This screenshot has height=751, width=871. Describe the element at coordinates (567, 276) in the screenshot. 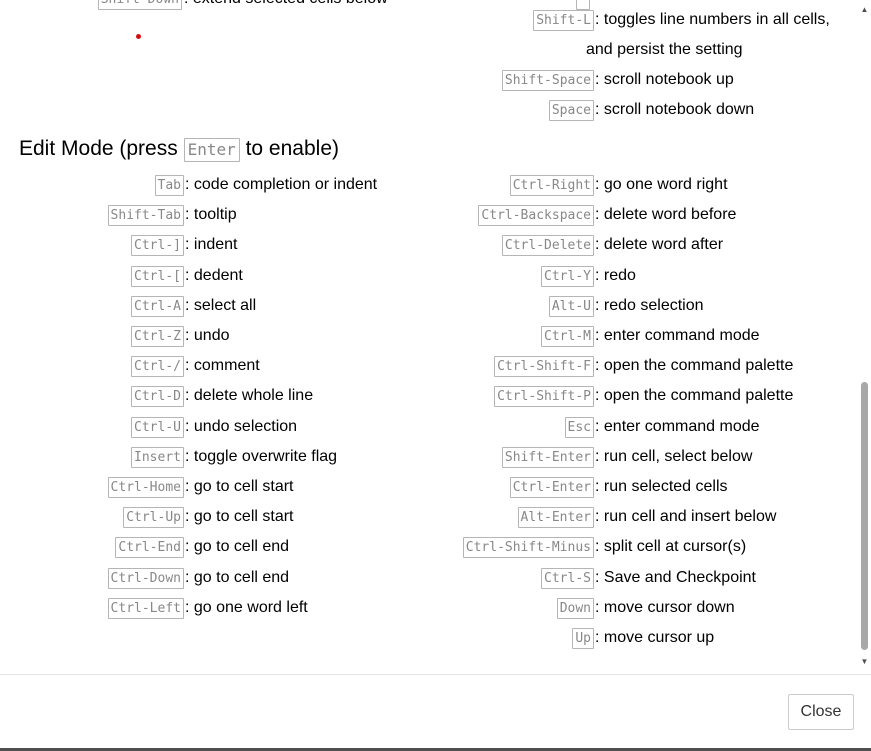

I see `shortcut-key: Ctrl-Y` at that location.